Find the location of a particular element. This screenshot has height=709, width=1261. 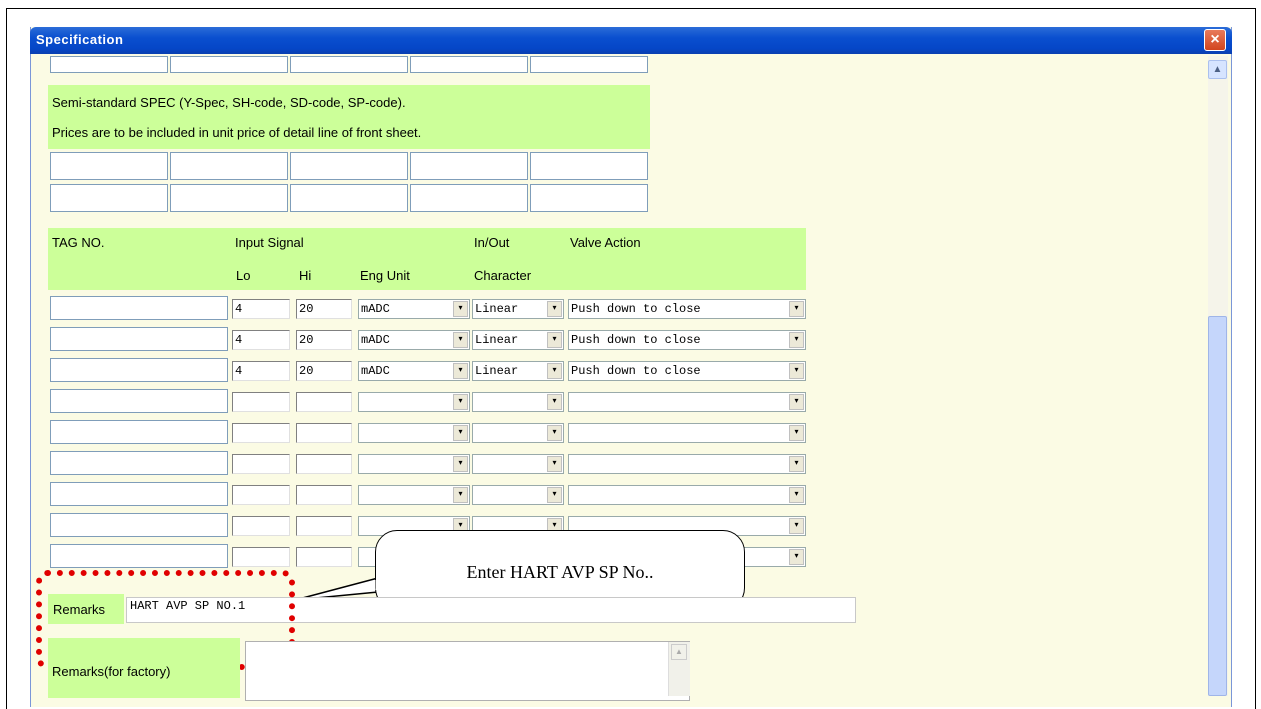

scroll-thumb is located at coordinates (1217, 506).